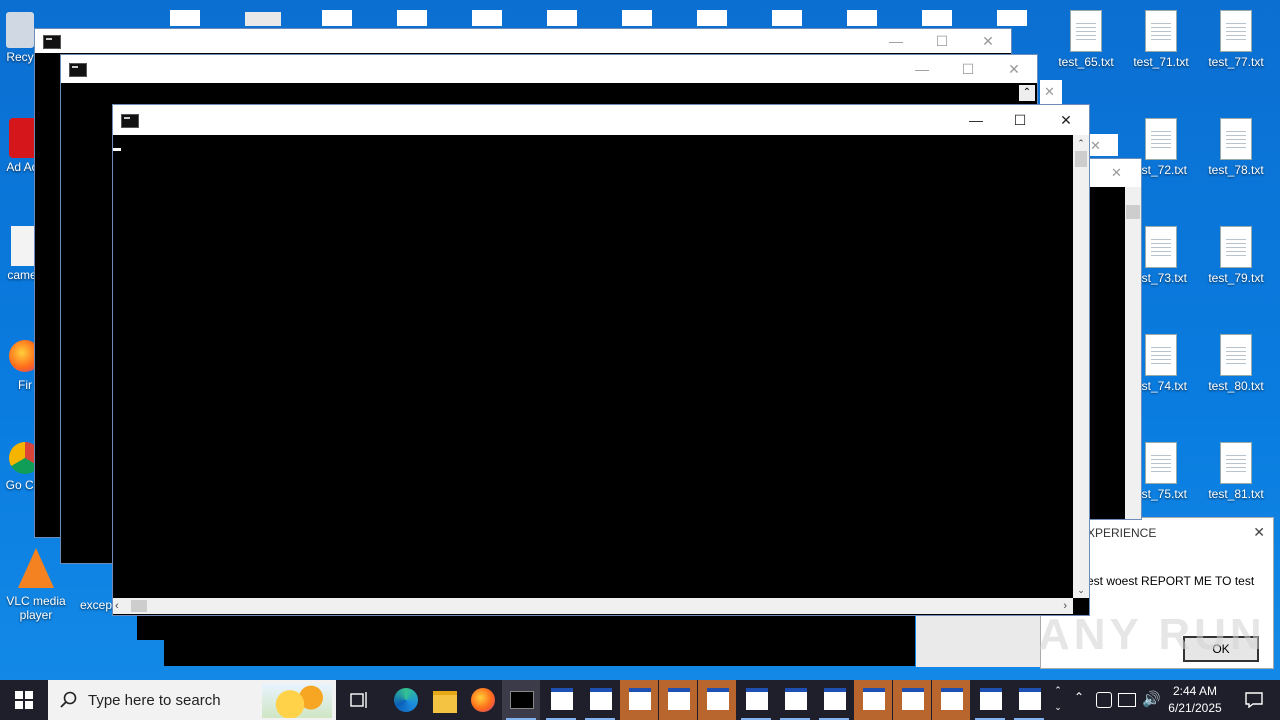  I want to click on vlc-icon, so click(36, 568).